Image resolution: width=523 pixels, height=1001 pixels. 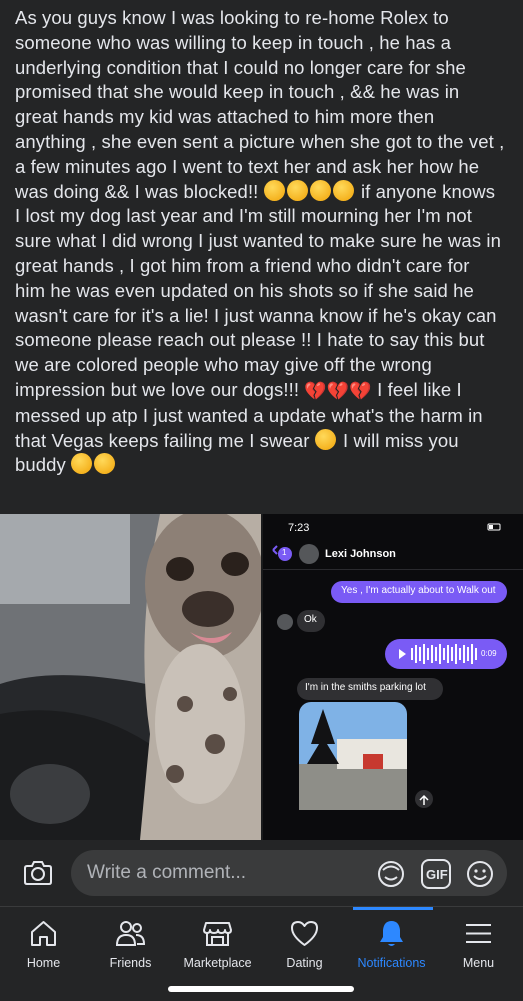 I want to click on tab-label: Home, so click(x=43, y=963).